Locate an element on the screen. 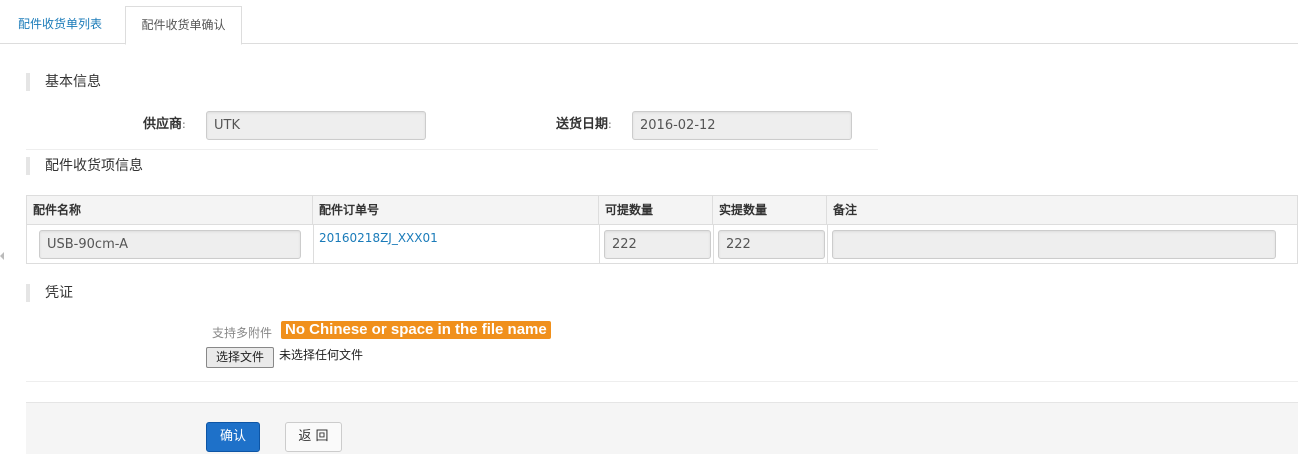 This screenshot has height=454, width=1298. supplier-label: 供应商: is located at coordinates (164, 125).